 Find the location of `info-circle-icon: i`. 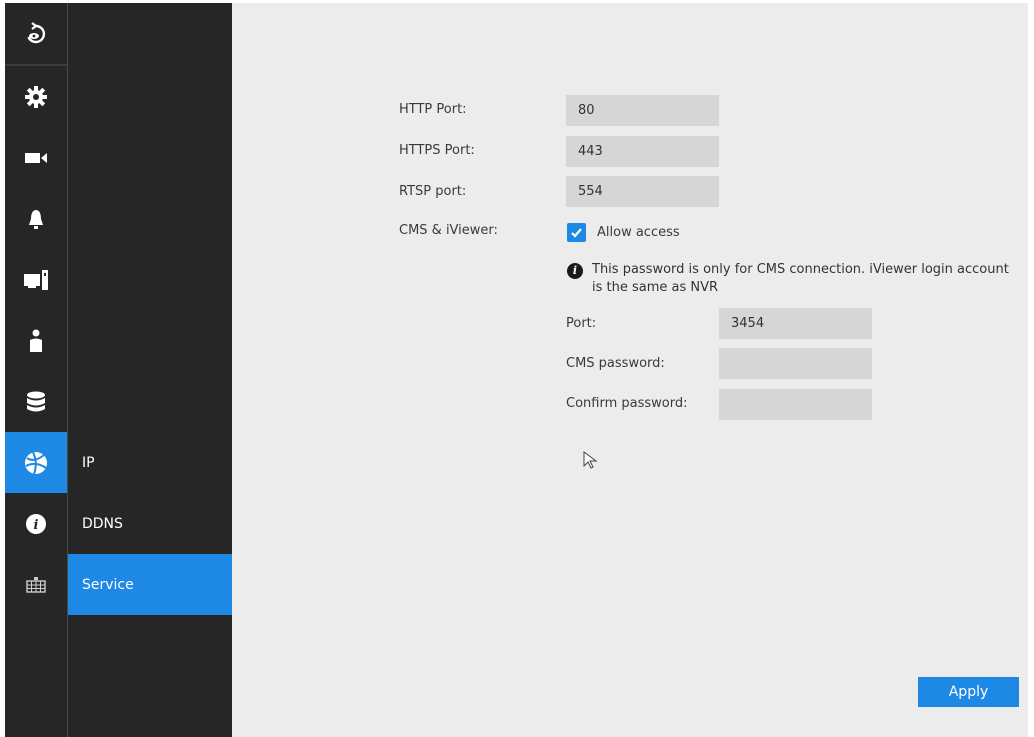

info-circle-icon: i is located at coordinates (36, 523).